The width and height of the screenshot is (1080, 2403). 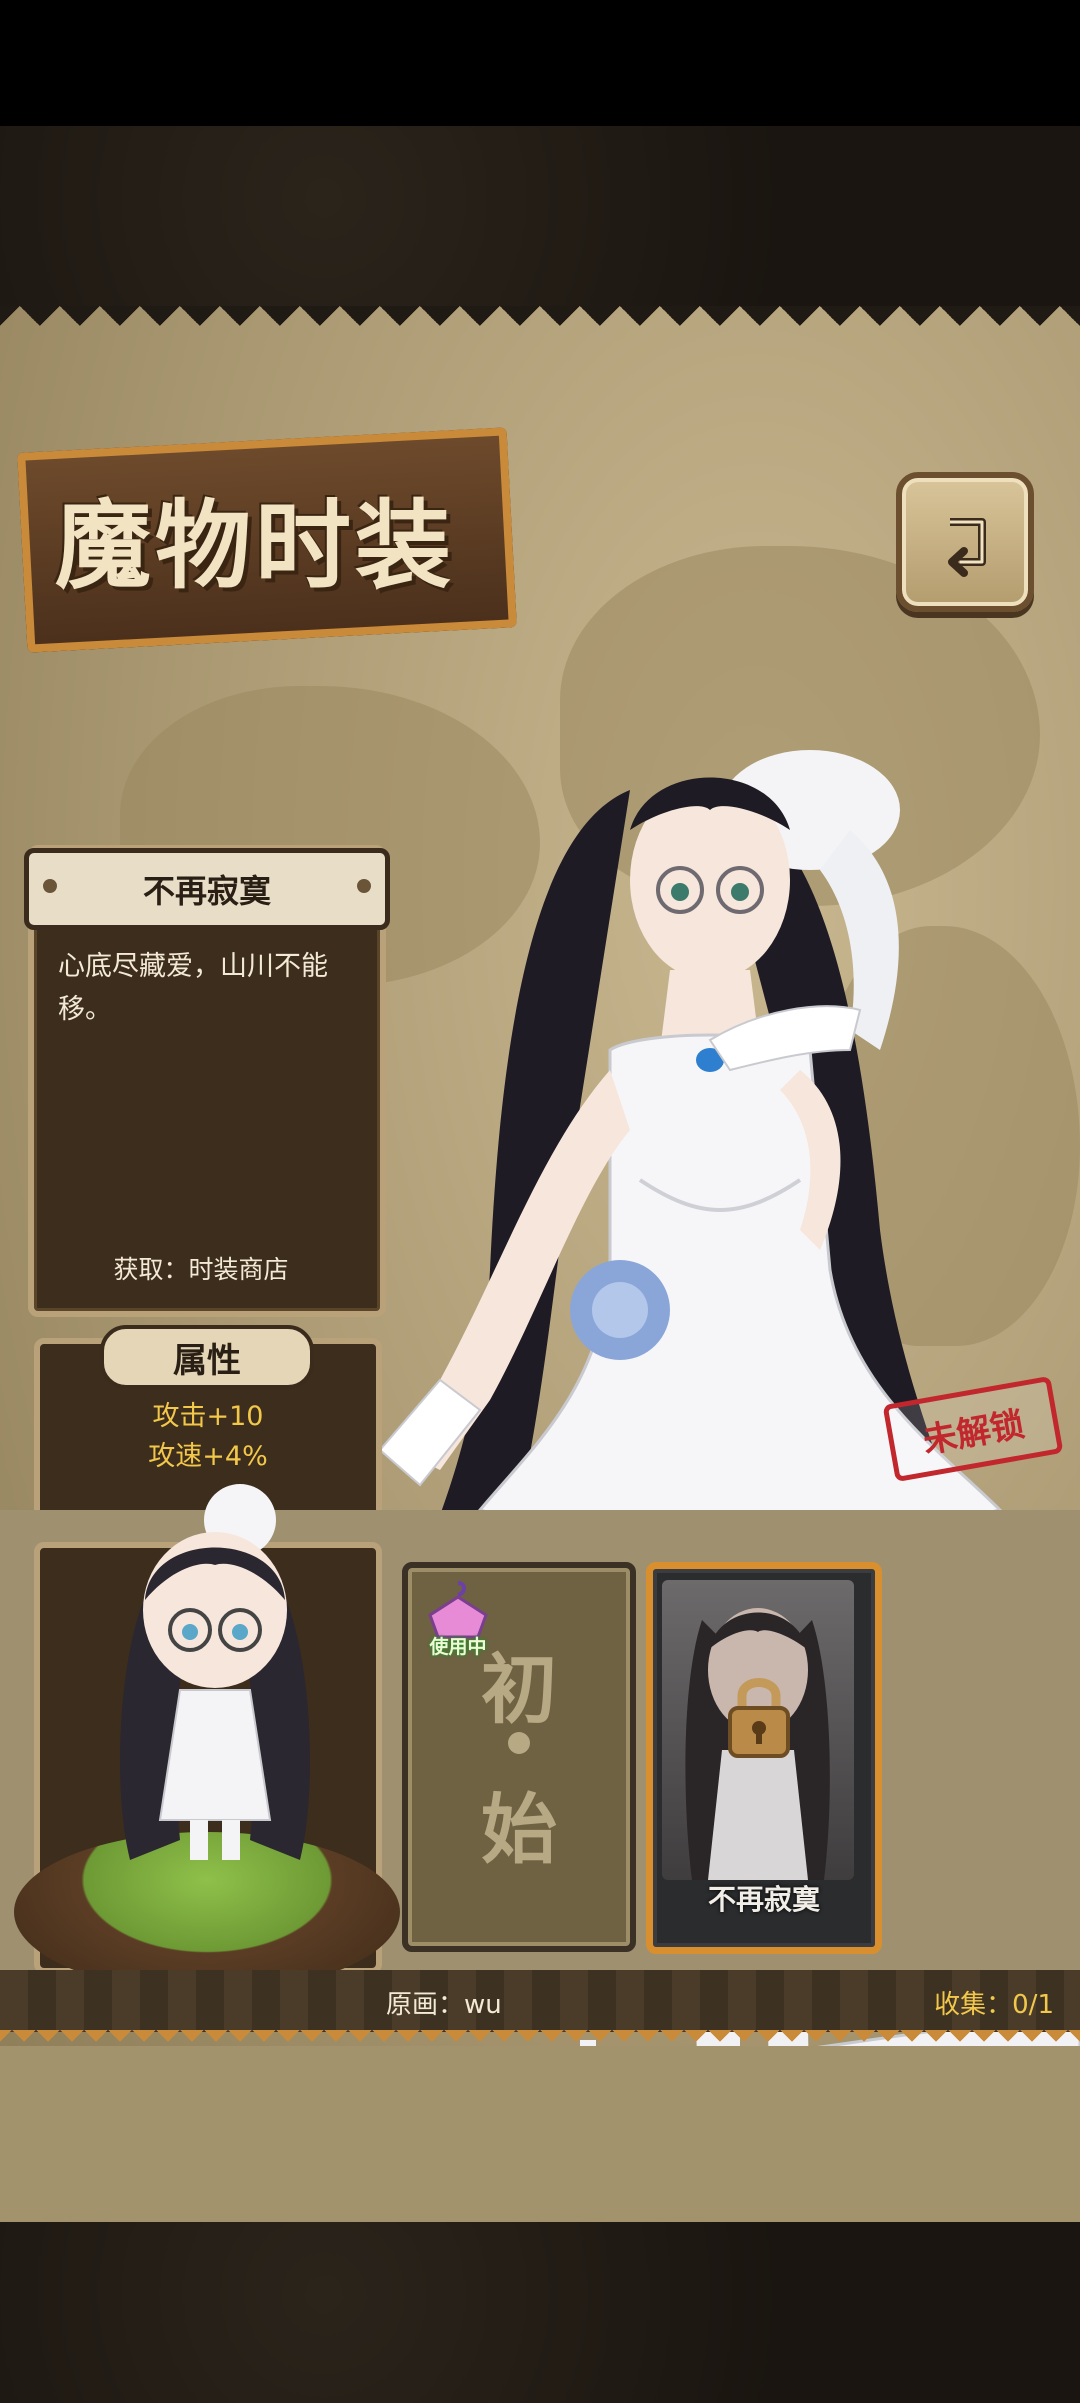 I want to click on back-arrow-icon, so click(x=967, y=547).